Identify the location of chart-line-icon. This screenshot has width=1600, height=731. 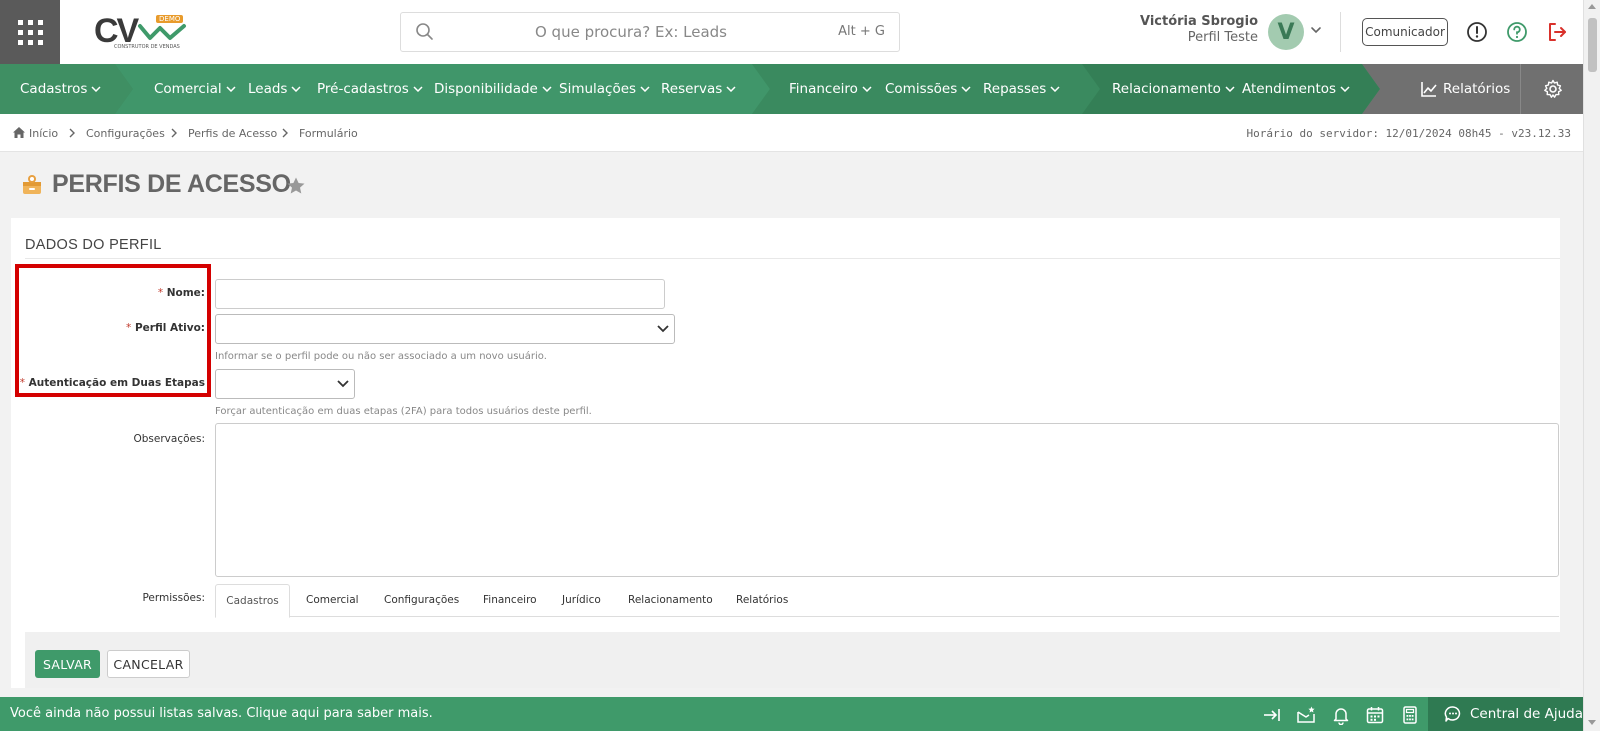
(1429, 89).